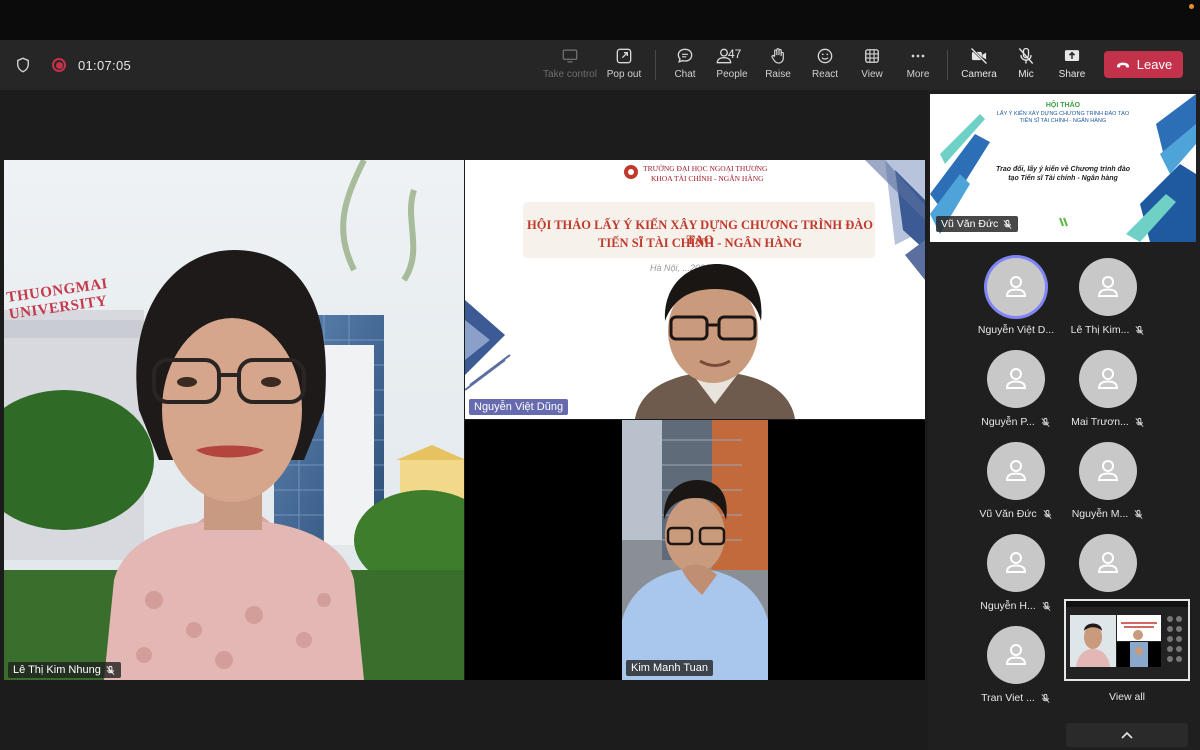  What do you see at coordinates (1127, 697) in the screenshot?
I see `view-all-link: View all` at bounding box center [1127, 697].